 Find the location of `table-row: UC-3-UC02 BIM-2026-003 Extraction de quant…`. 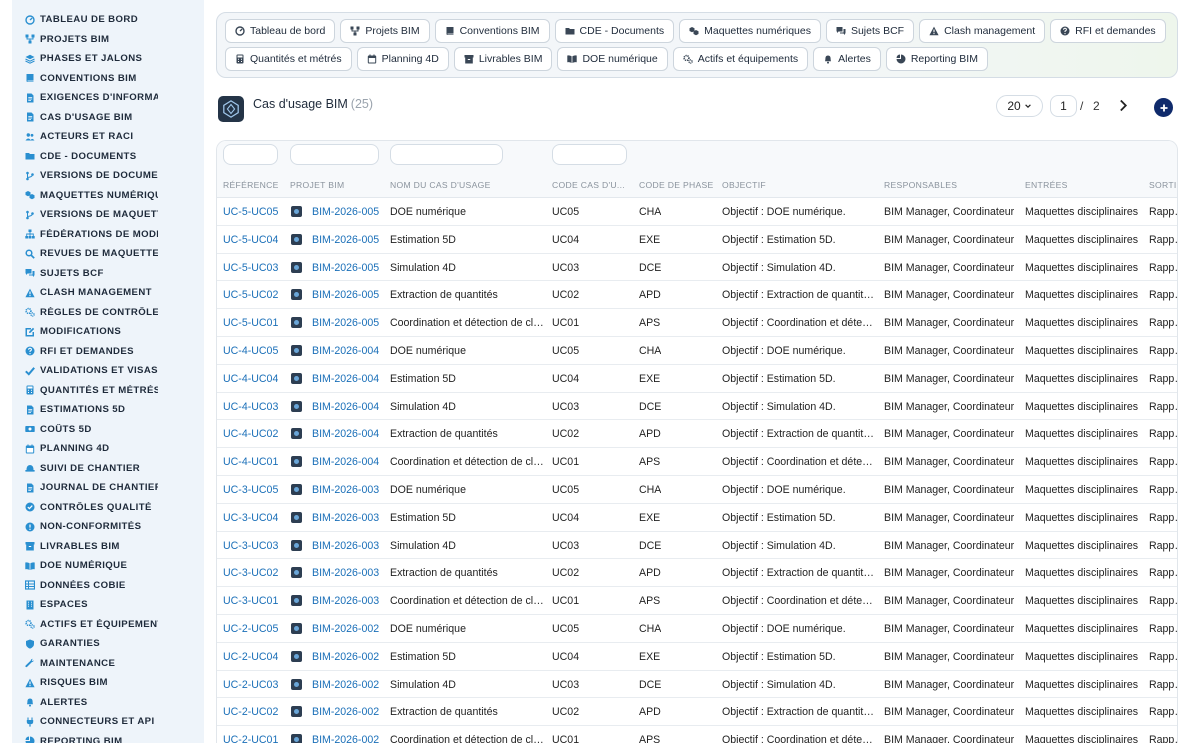

table-row: UC-3-UC02 BIM-2026-003 Extraction de quant… is located at coordinates (697, 573).